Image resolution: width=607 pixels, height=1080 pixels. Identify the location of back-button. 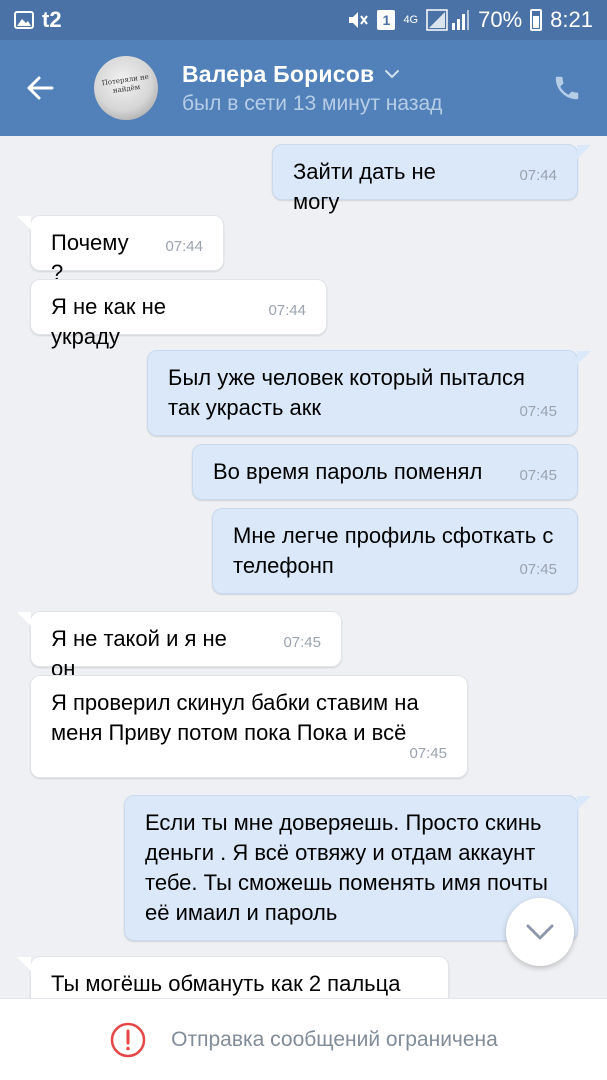
(40, 88).